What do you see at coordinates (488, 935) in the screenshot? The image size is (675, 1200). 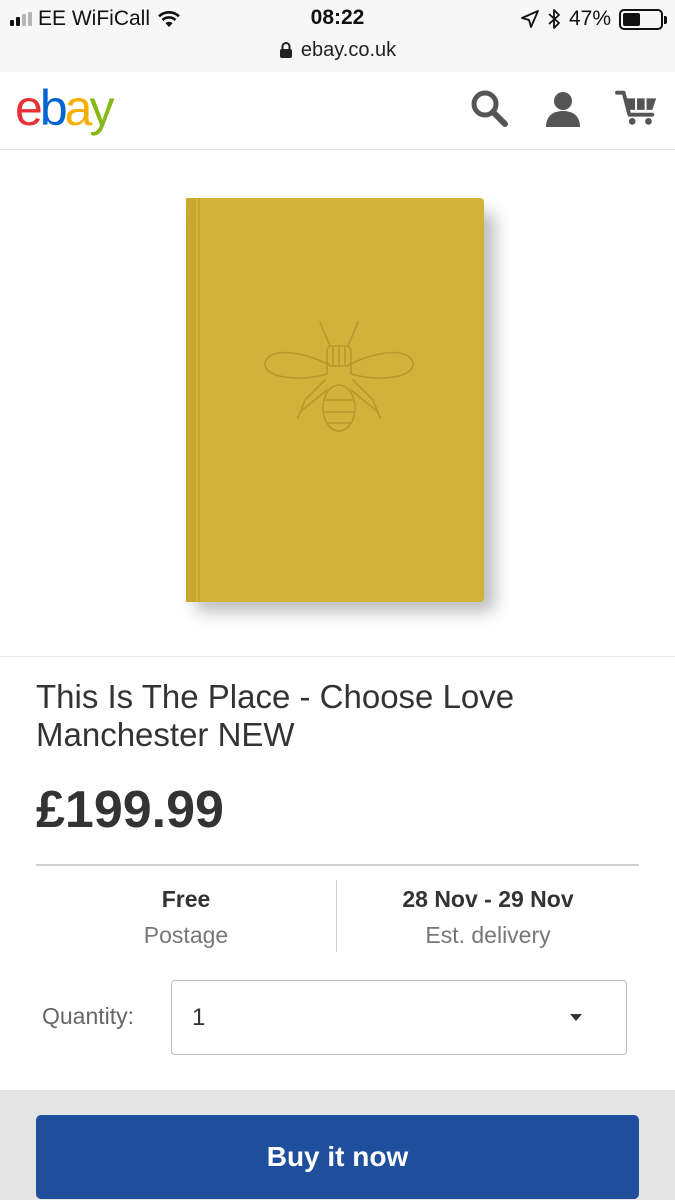 I see `delivery-label: Est. delivery` at bounding box center [488, 935].